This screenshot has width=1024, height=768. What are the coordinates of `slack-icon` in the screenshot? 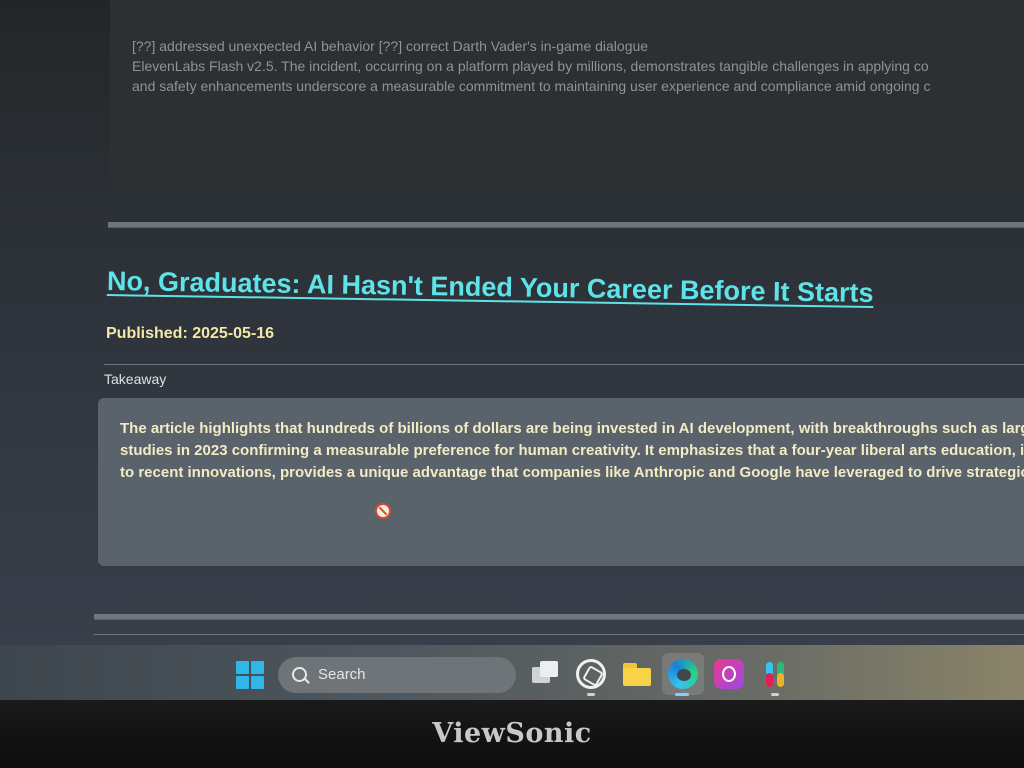 It's located at (775, 674).